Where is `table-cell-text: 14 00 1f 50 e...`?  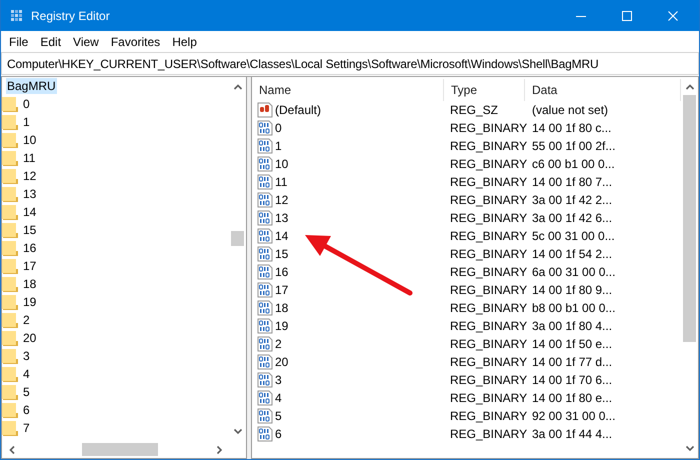
table-cell-text: 14 00 1f 50 e... is located at coordinates (572, 344).